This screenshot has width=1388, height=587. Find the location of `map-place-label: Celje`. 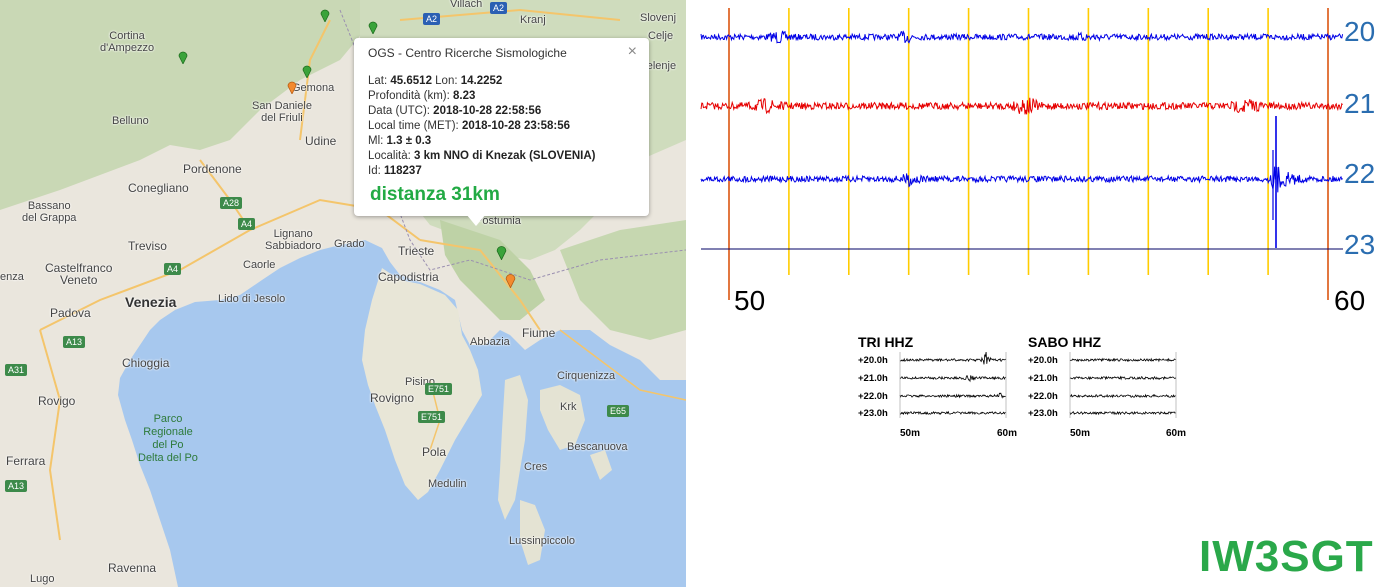

map-place-label: Celje is located at coordinates (661, 36).